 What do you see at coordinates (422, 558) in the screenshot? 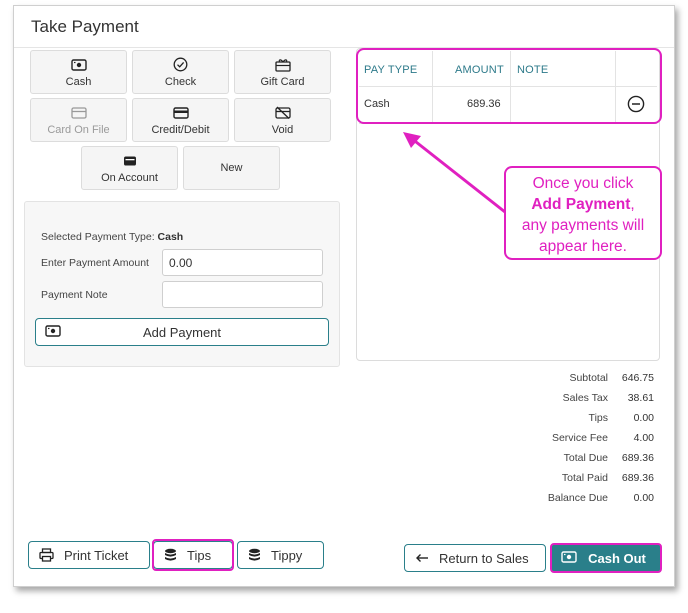
I see `return-arrow-icon` at bounding box center [422, 558].